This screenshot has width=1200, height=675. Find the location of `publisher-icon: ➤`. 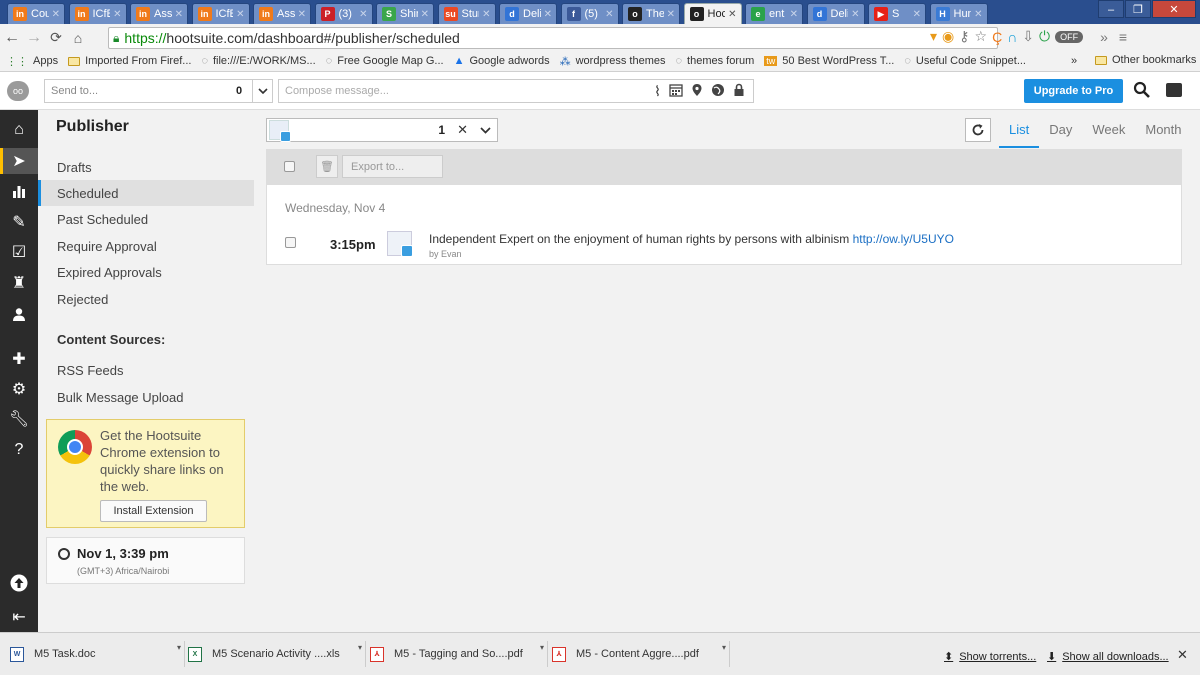

publisher-icon: ➤ is located at coordinates (19, 161).